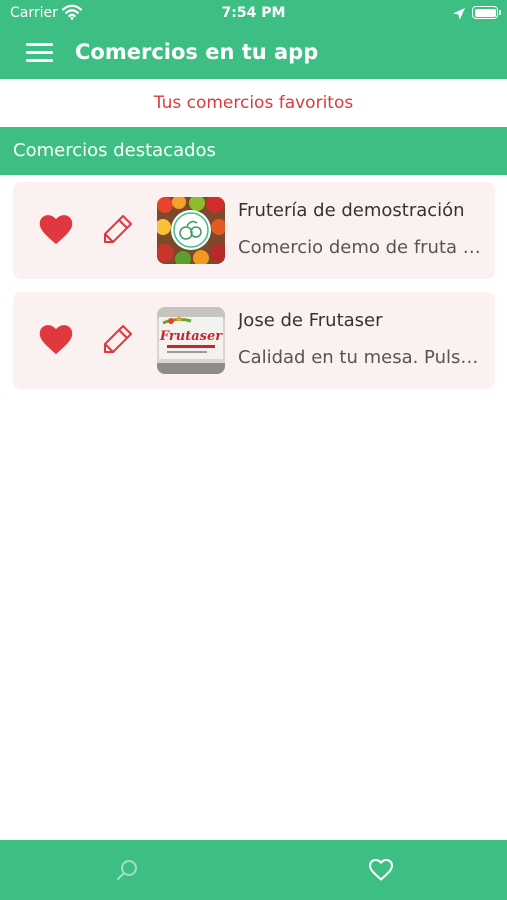  I want to click on app-header: Comercios en tu app, so click(253, 53).